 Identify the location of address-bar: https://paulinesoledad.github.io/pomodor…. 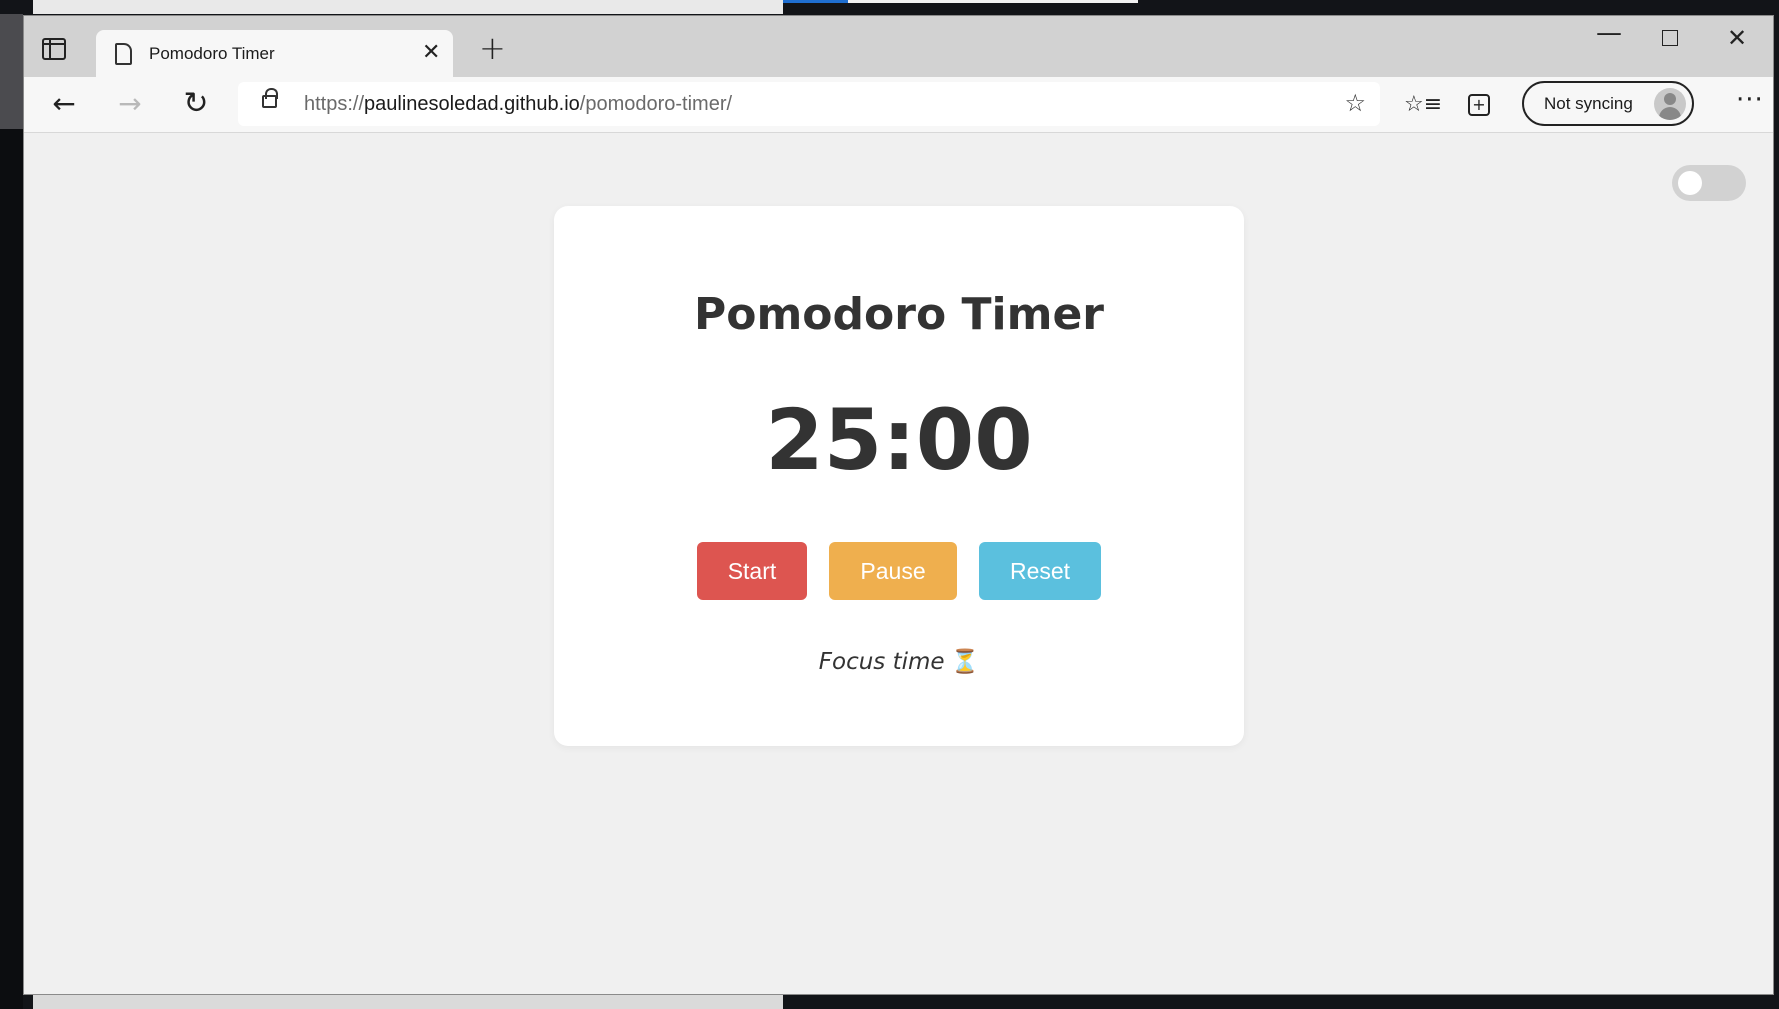
(809, 104).